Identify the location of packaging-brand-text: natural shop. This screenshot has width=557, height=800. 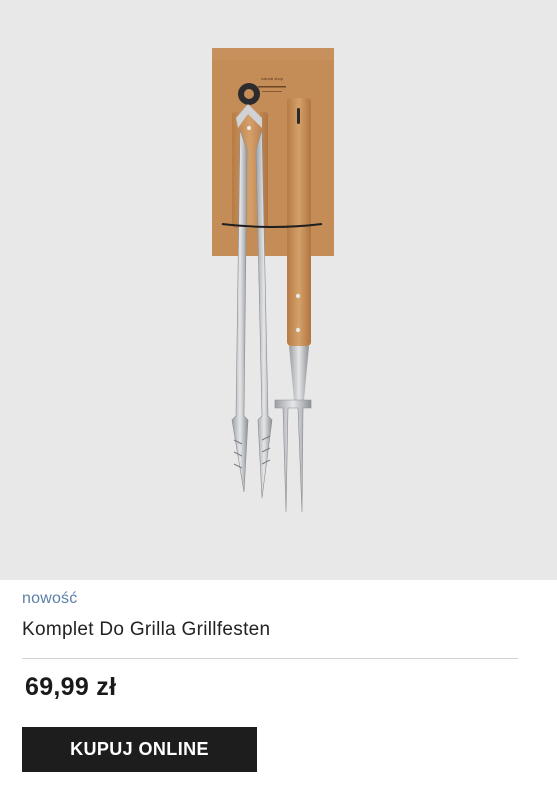
(272, 78).